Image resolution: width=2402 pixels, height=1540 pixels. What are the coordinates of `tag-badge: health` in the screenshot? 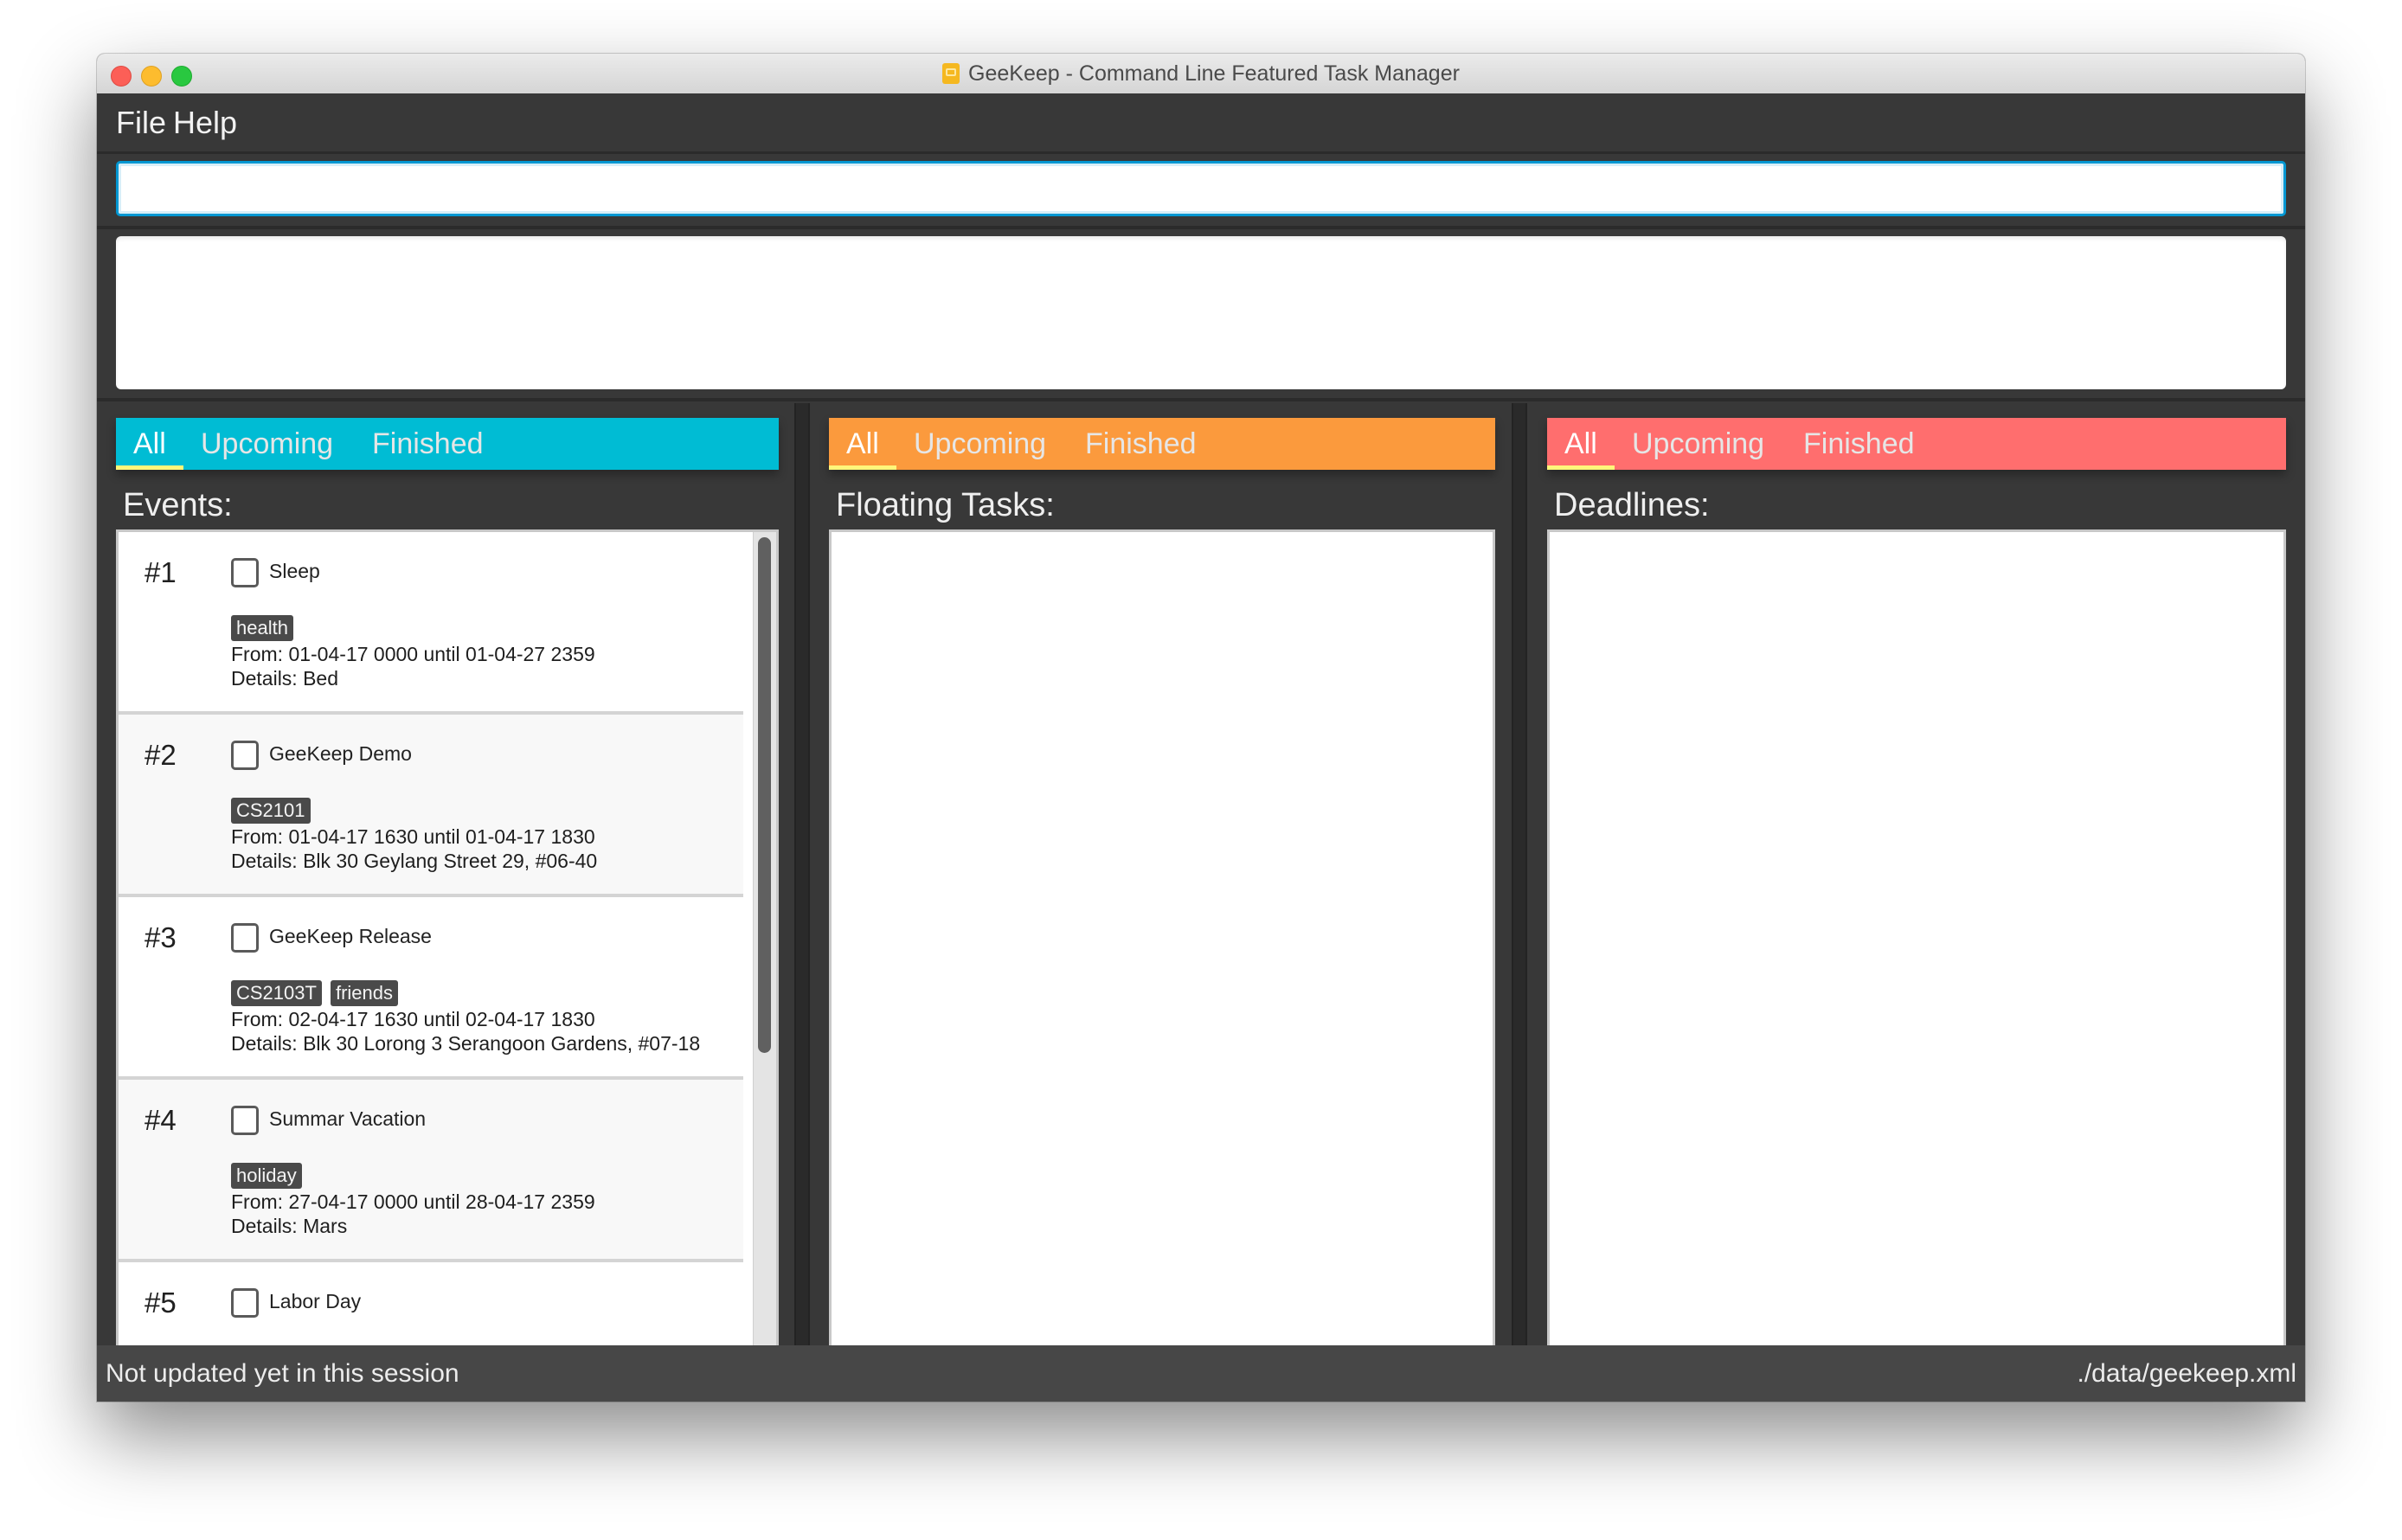 It's located at (262, 628).